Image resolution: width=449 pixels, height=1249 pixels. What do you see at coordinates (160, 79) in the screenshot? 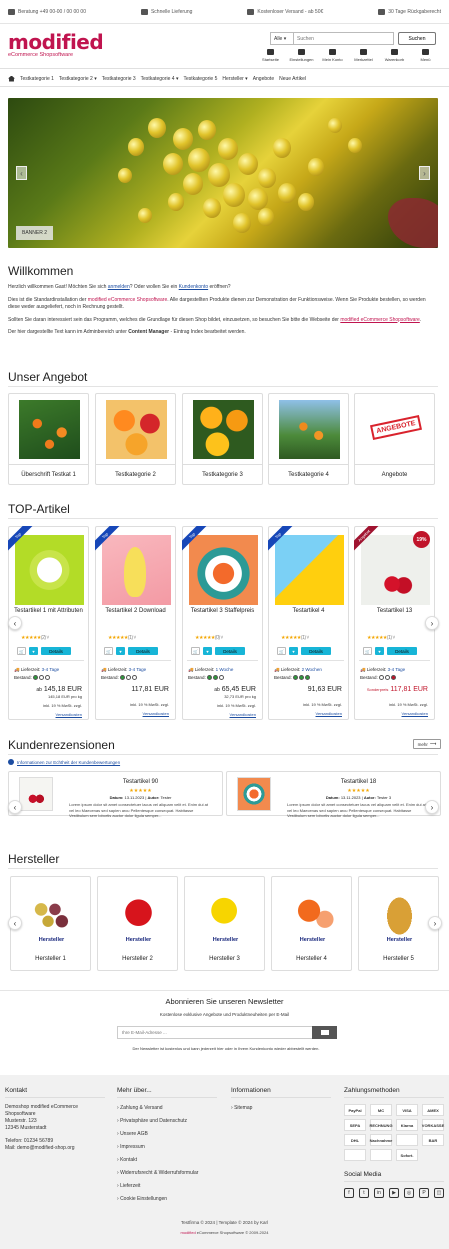
I see `nav-item: Testkategorie 4 ▾` at bounding box center [160, 79].